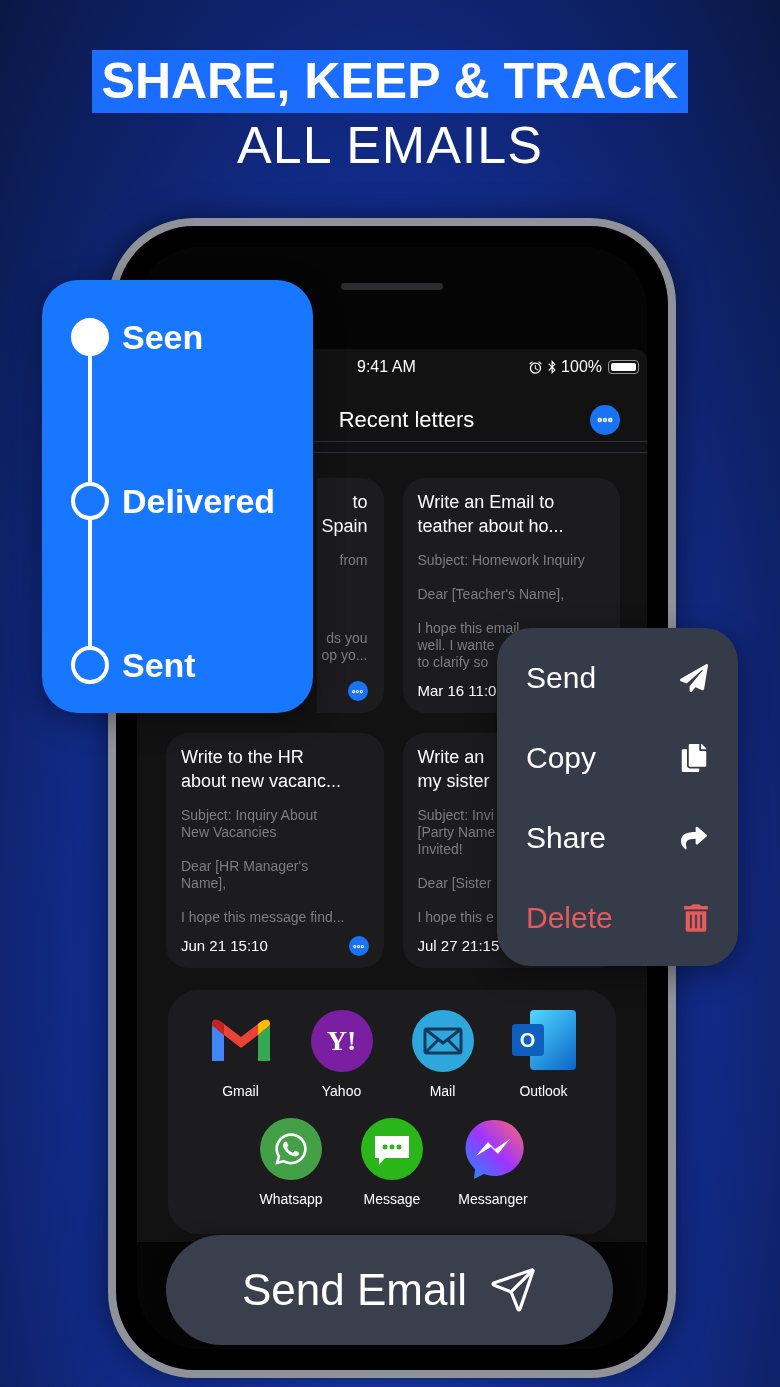 The image size is (780, 1387). What do you see at coordinates (199, 501) in the screenshot?
I see `status-label: Delivered` at bounding box center [199, 501].